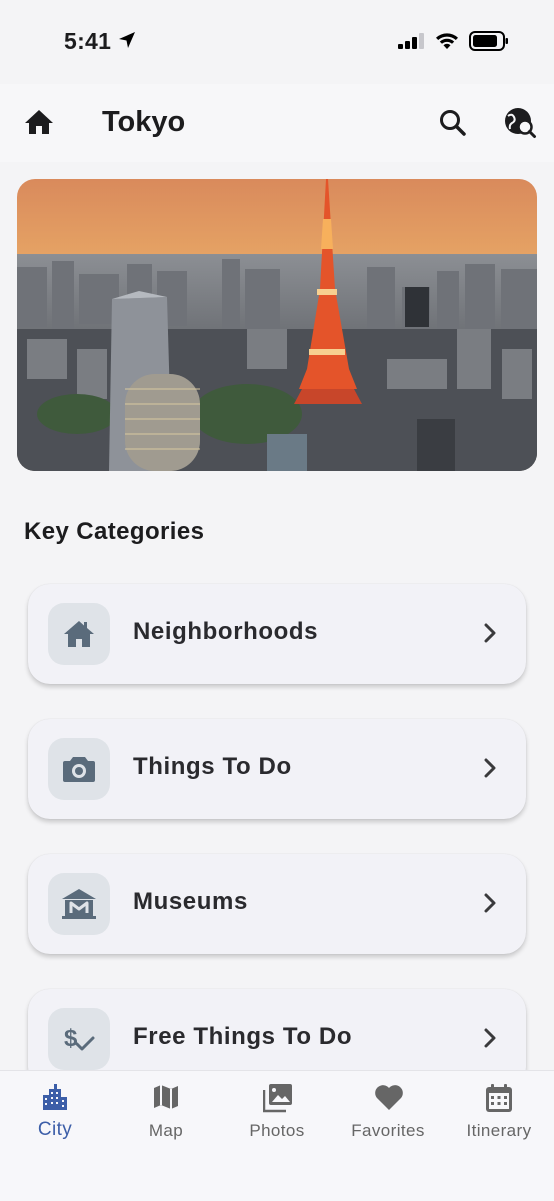  Describe the element at coordinates (277, 904) in the screenshot. I see `category-card-museums: Museums` at that location.